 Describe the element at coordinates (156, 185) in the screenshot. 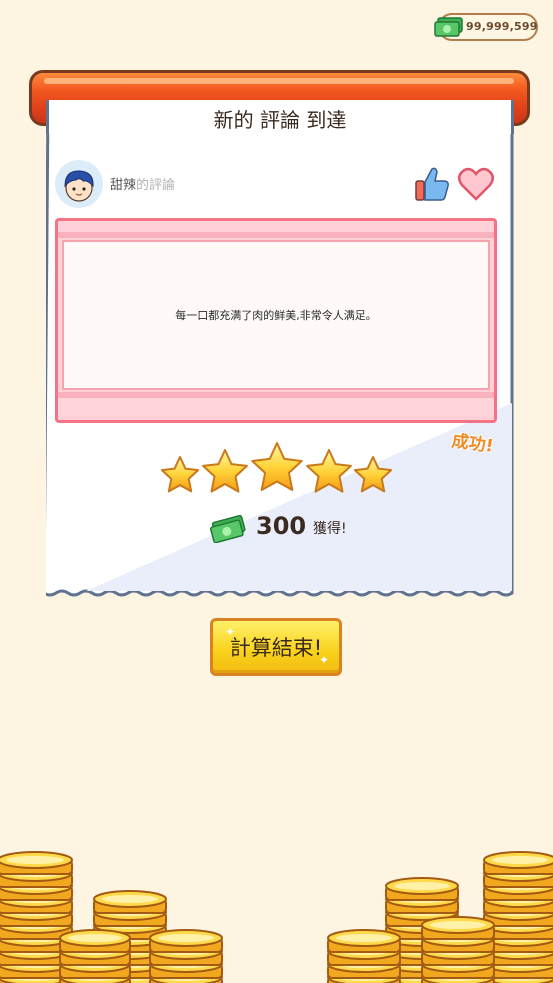

I see `reviewer-suffix: 的評論` at that location.